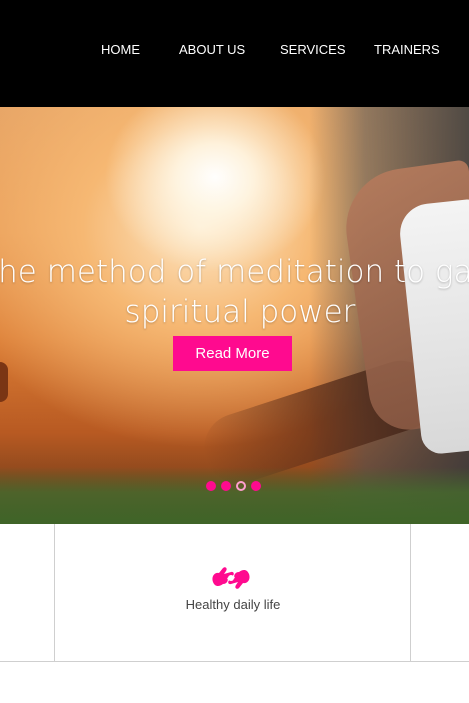 Image resolution: width=469 pixels, height=703 pixels. I want to click on nav-item-home: HOME, so click(120, 49).